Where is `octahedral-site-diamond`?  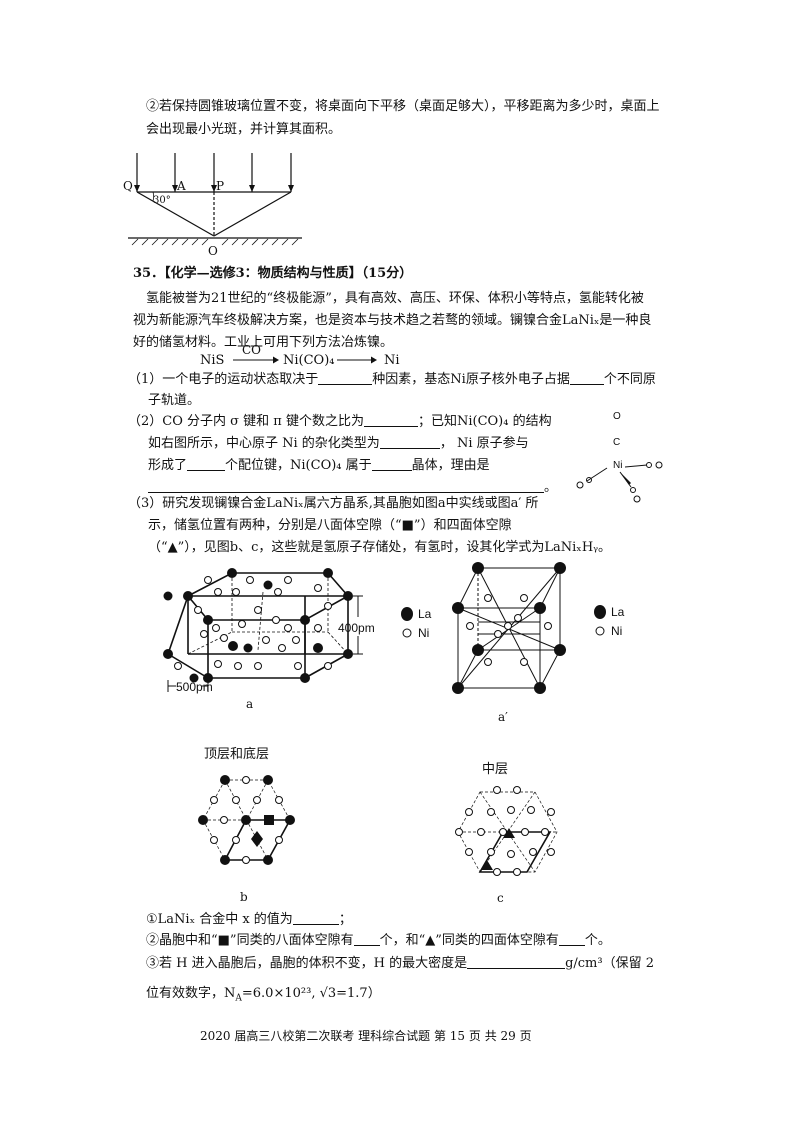
octahedral-site-diamond is located at coordinates (257, 839).